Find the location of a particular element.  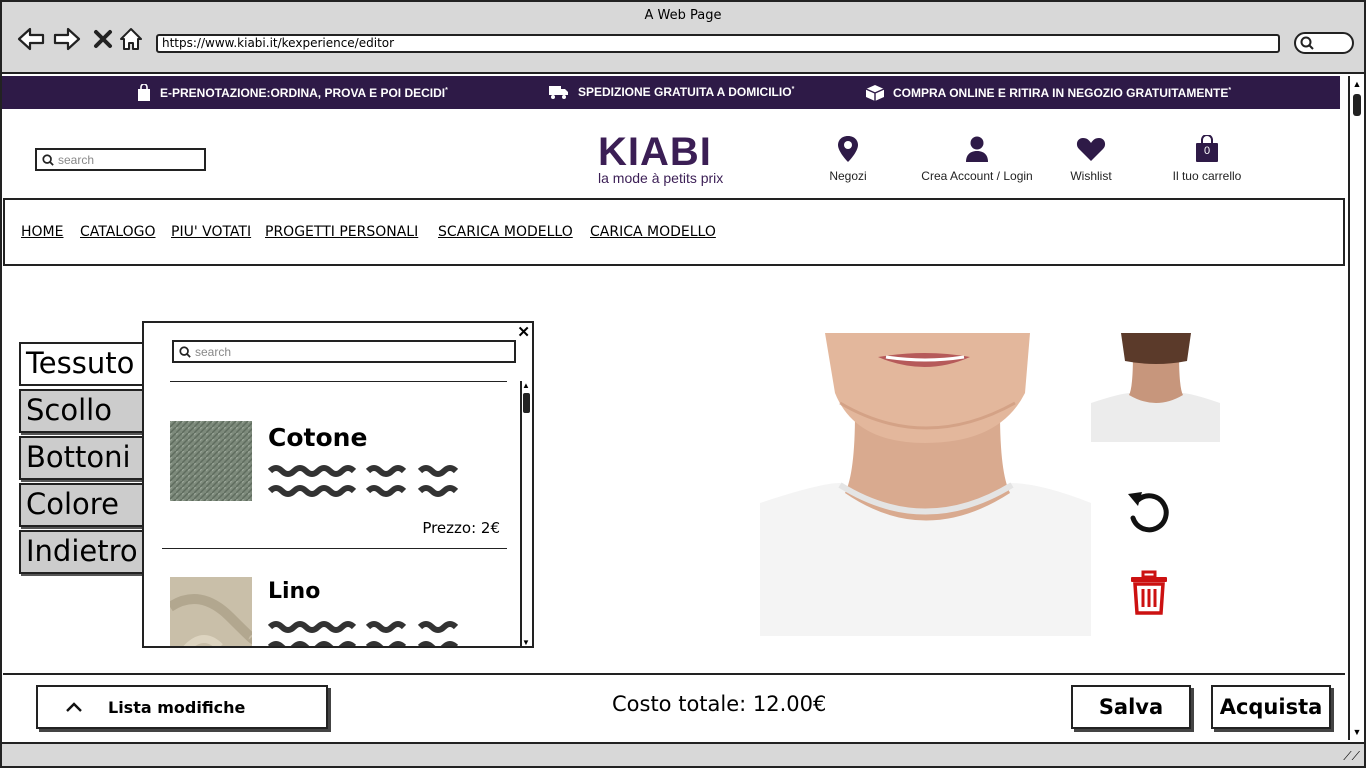

total-cost: Costo totale: 12.00€ is located at coordinates (719, 704).